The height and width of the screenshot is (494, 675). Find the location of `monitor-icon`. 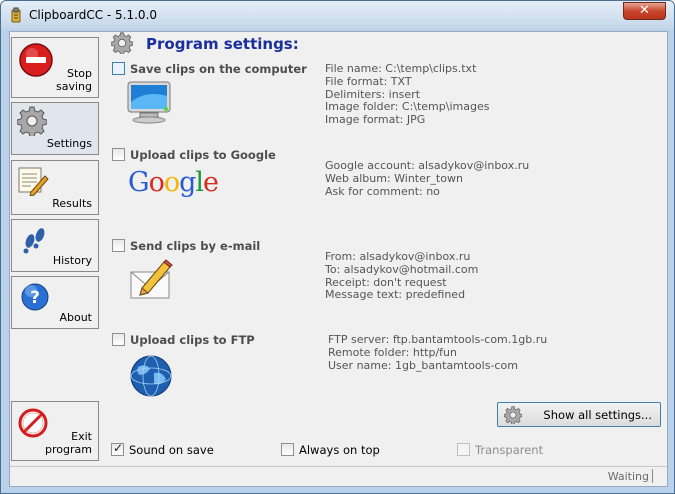

monitor-icon is located at coordinates (149, 102).